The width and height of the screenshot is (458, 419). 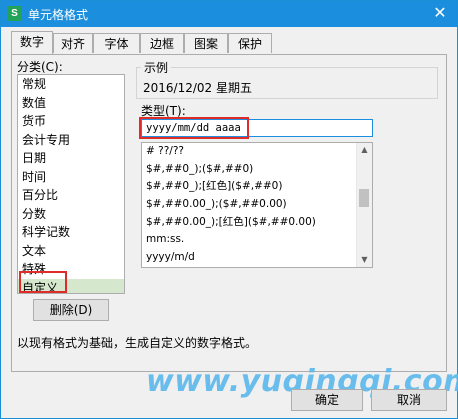 I want to click on app-icon: S, so click(x=14, y=13).